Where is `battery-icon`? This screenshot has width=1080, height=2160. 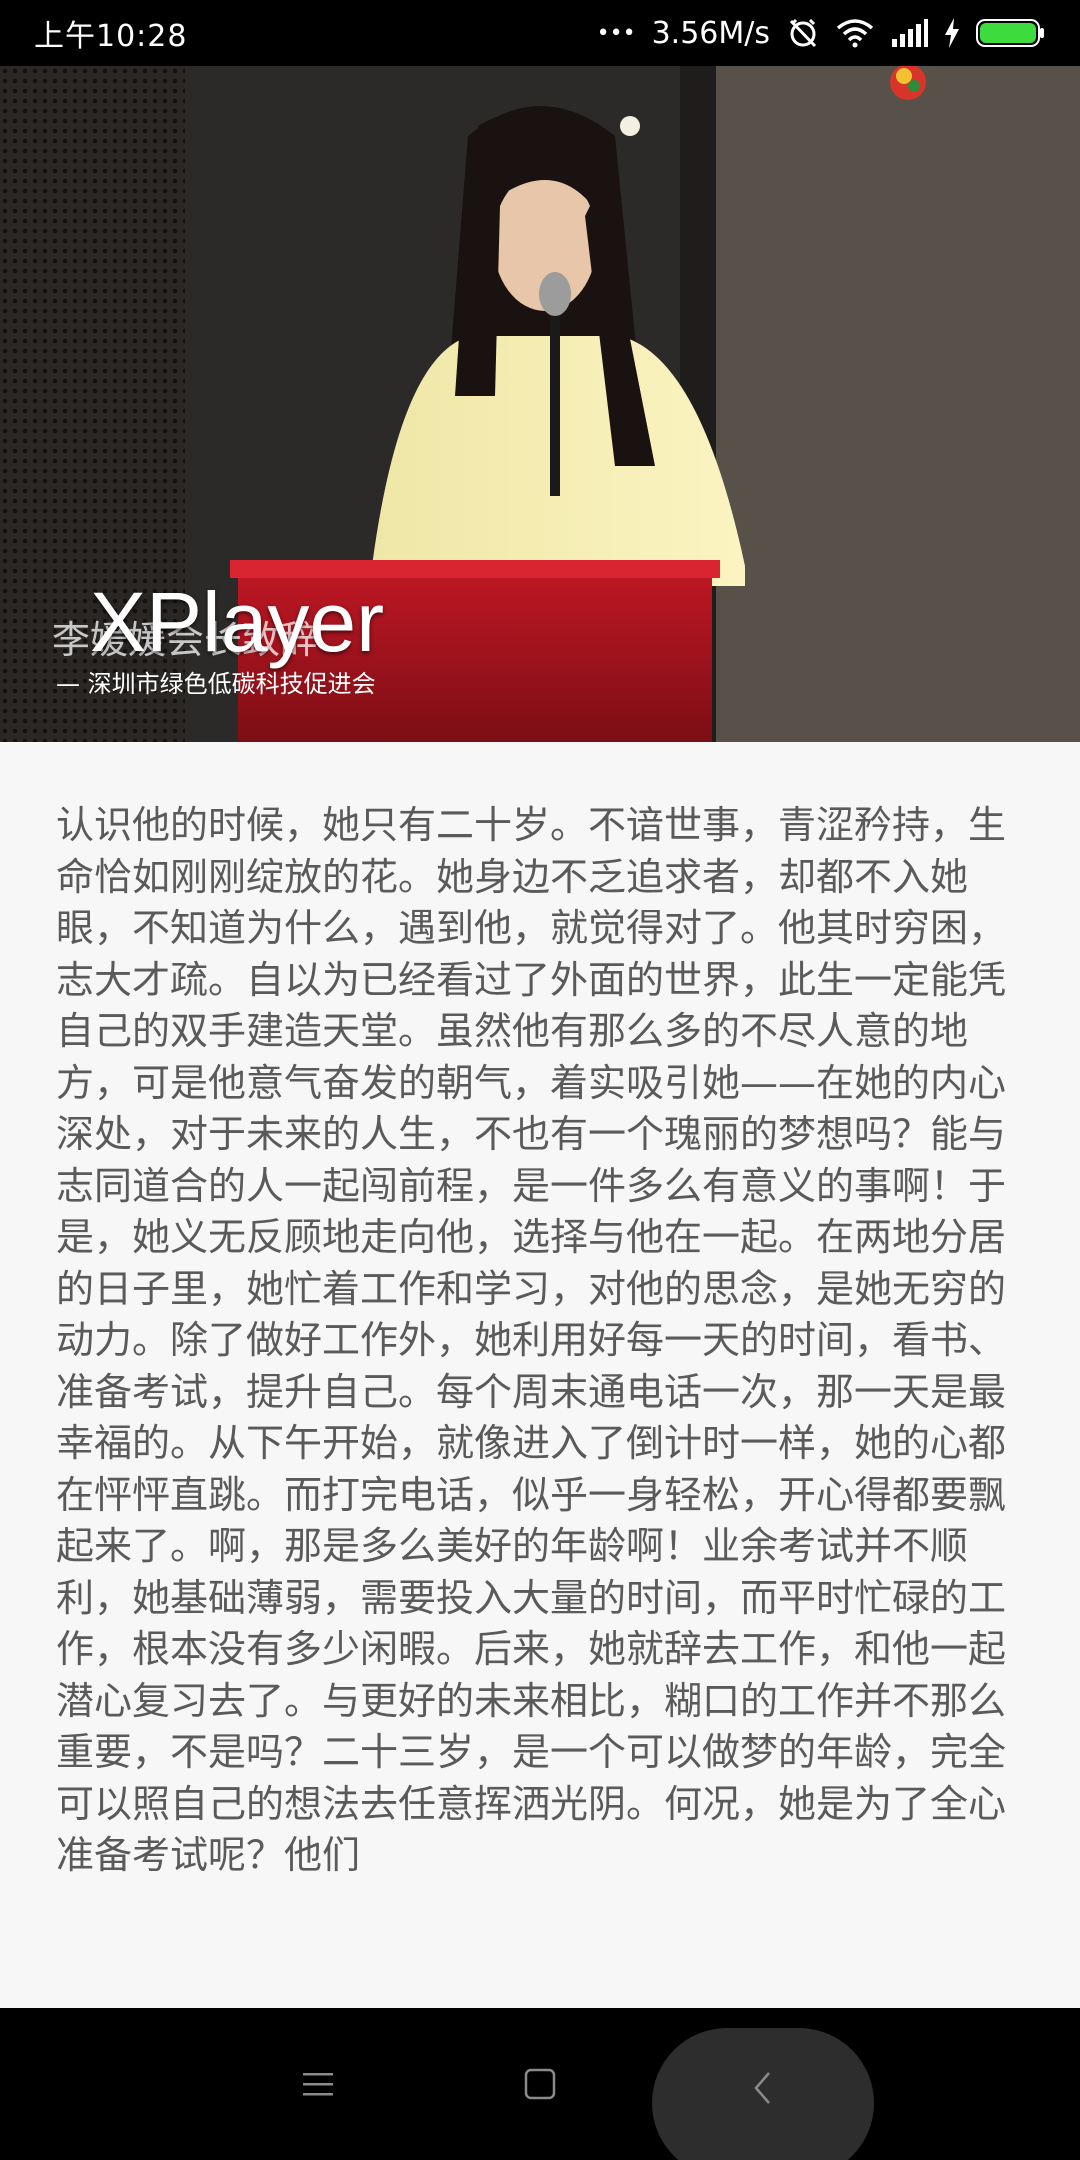
battery-icon is located at coordinates (1011, 33).